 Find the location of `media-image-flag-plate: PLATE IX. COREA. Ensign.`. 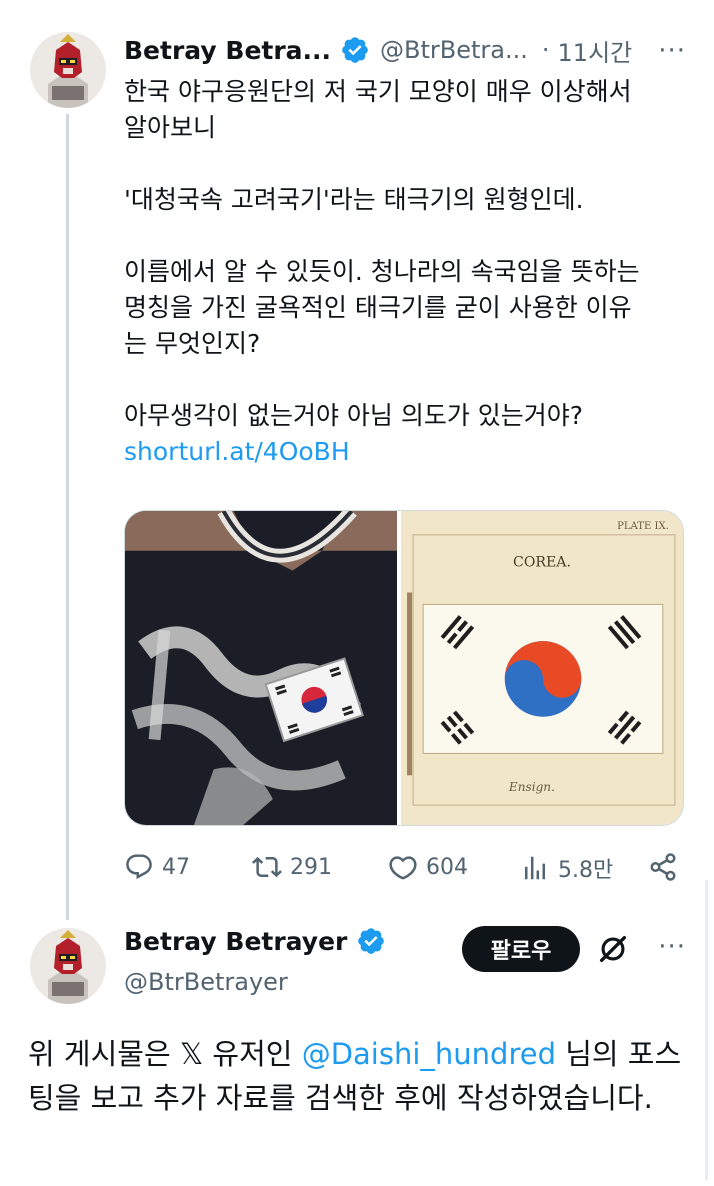

media-image-flag-plate: PLATE IX. COREA. Ensign. is located at coordinates (542, 668).